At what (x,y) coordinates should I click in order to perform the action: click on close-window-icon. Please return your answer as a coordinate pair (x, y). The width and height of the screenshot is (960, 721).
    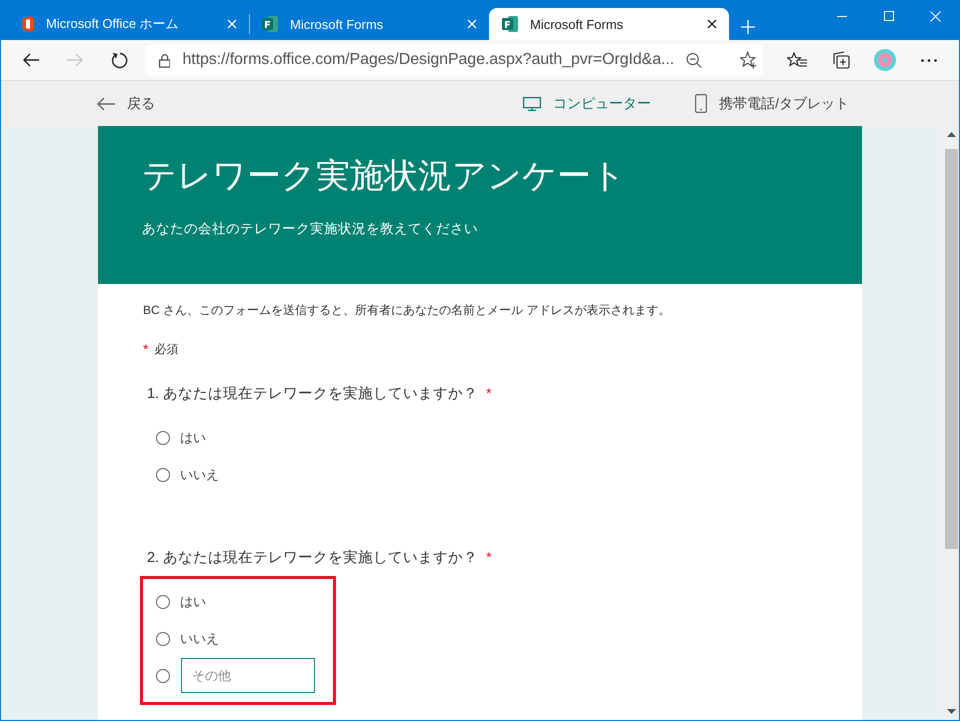
    Looking at the image, I should click on (935, 16).